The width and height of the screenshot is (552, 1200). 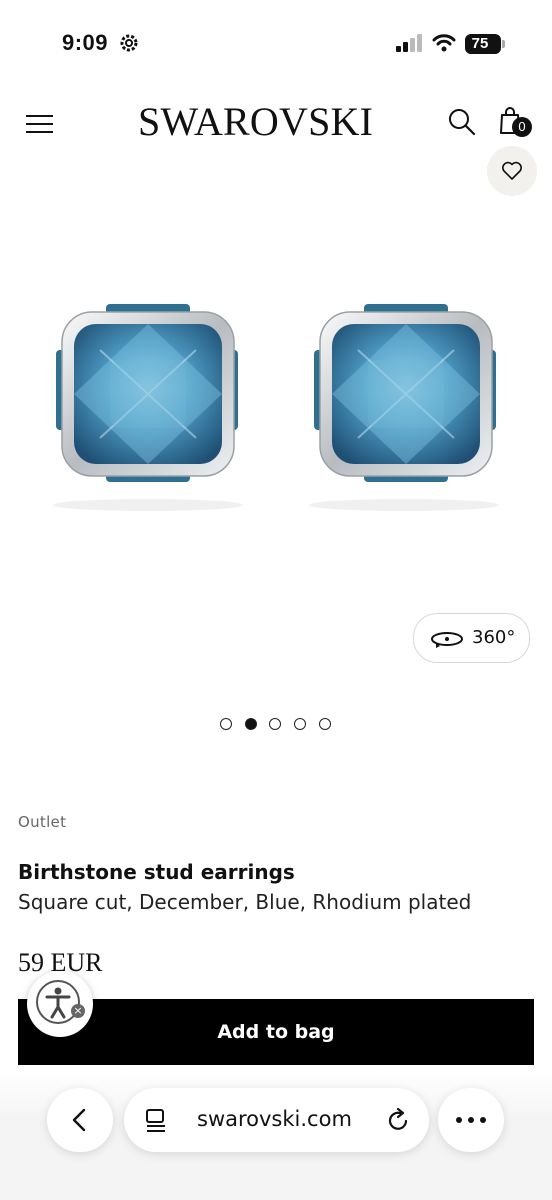 What do you see at coordinates (522, 127) in the screenshot?
I see `bag-count-badge: 0` at bounding box center [522, 127].